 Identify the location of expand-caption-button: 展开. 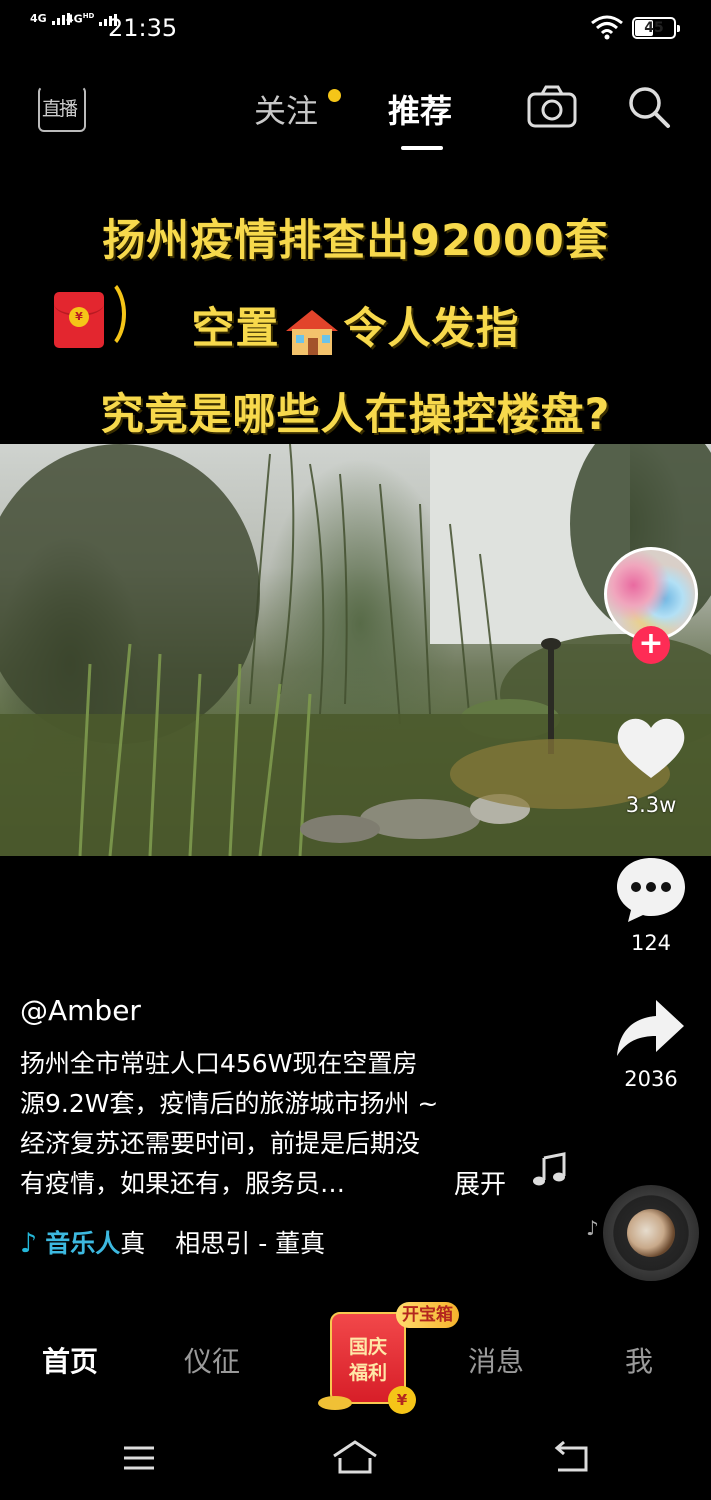
(480, 1182).